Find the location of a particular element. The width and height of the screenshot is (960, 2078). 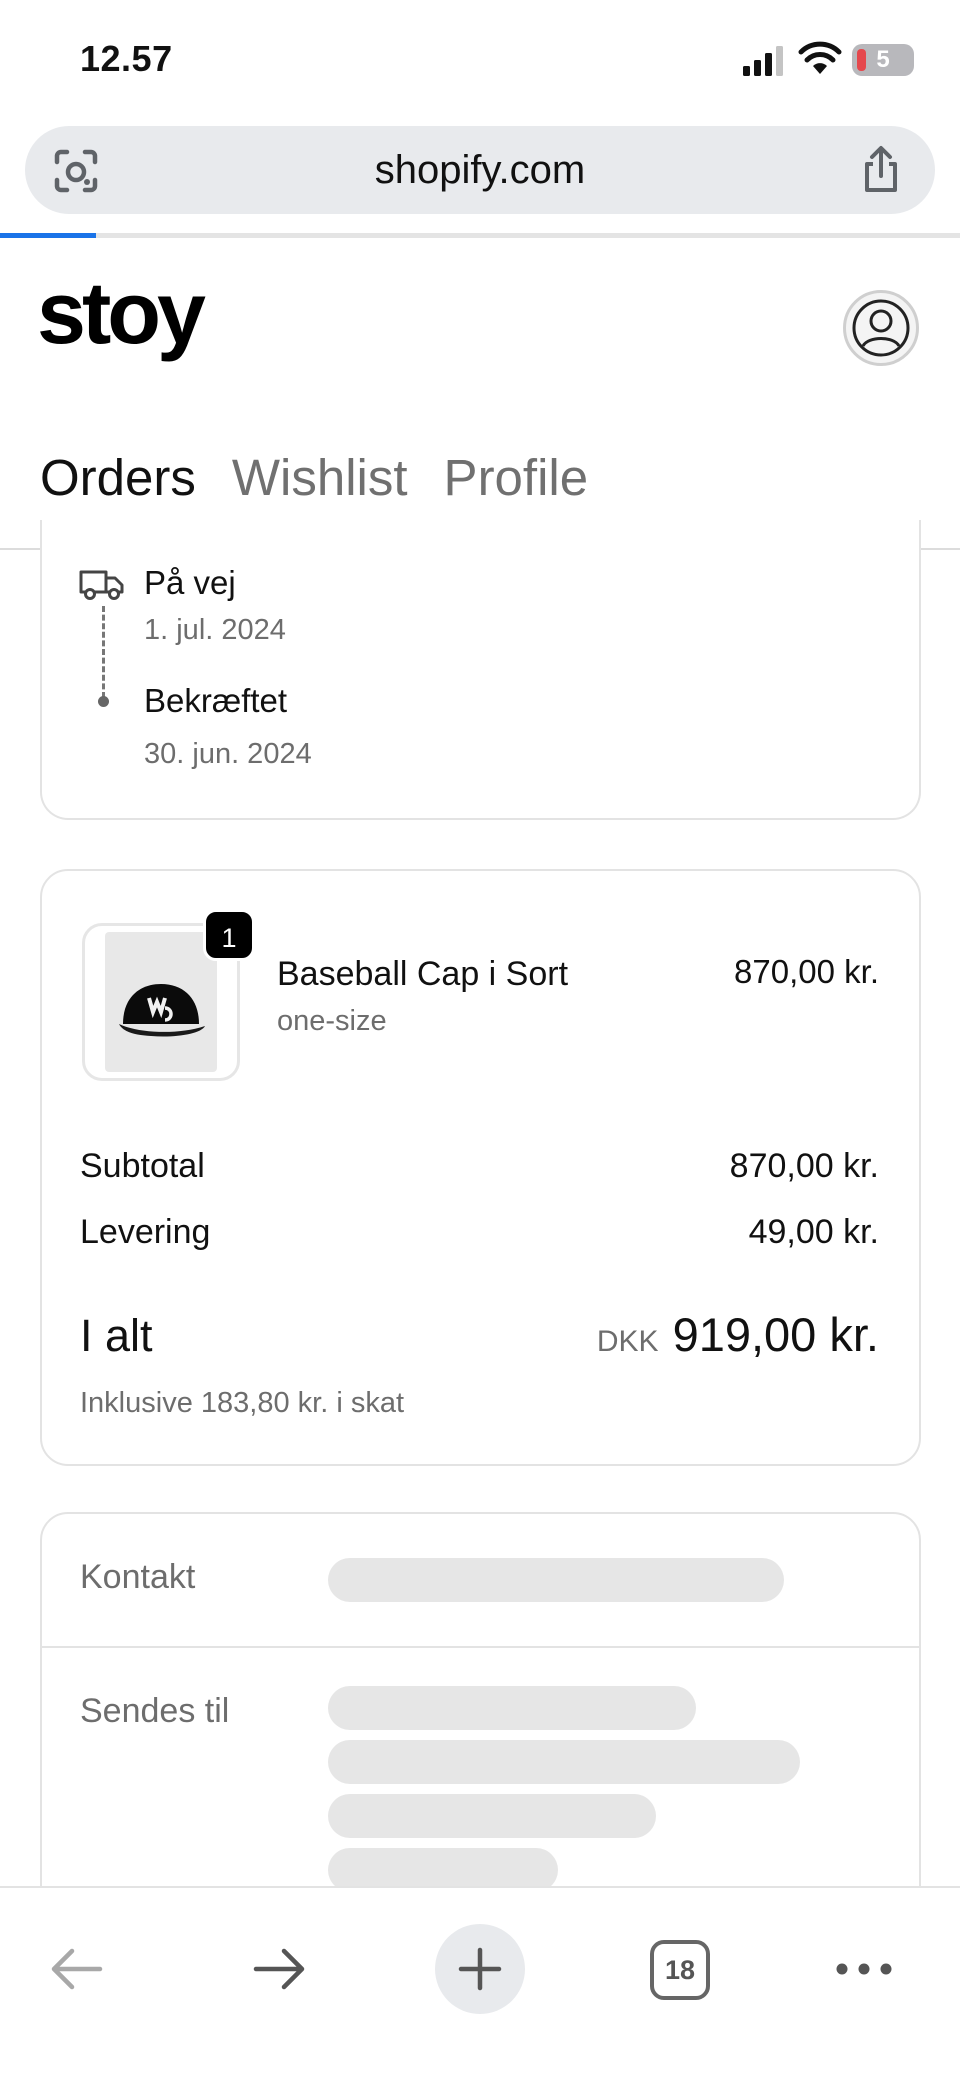

account-tabs: Orders Wishlist Profile is located at coordinates (314, 477).